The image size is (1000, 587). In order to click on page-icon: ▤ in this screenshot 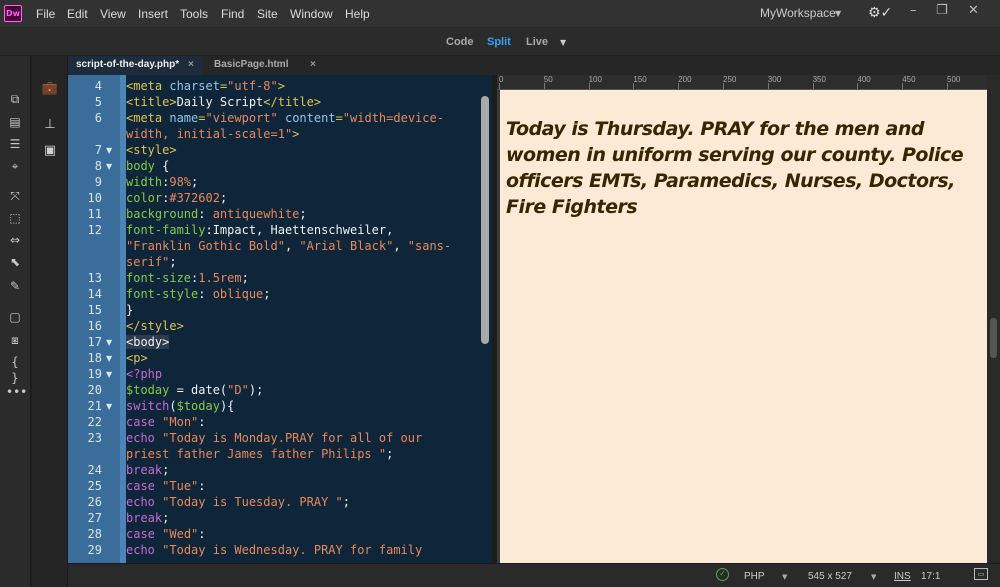, I will do `click(15, 122)`.